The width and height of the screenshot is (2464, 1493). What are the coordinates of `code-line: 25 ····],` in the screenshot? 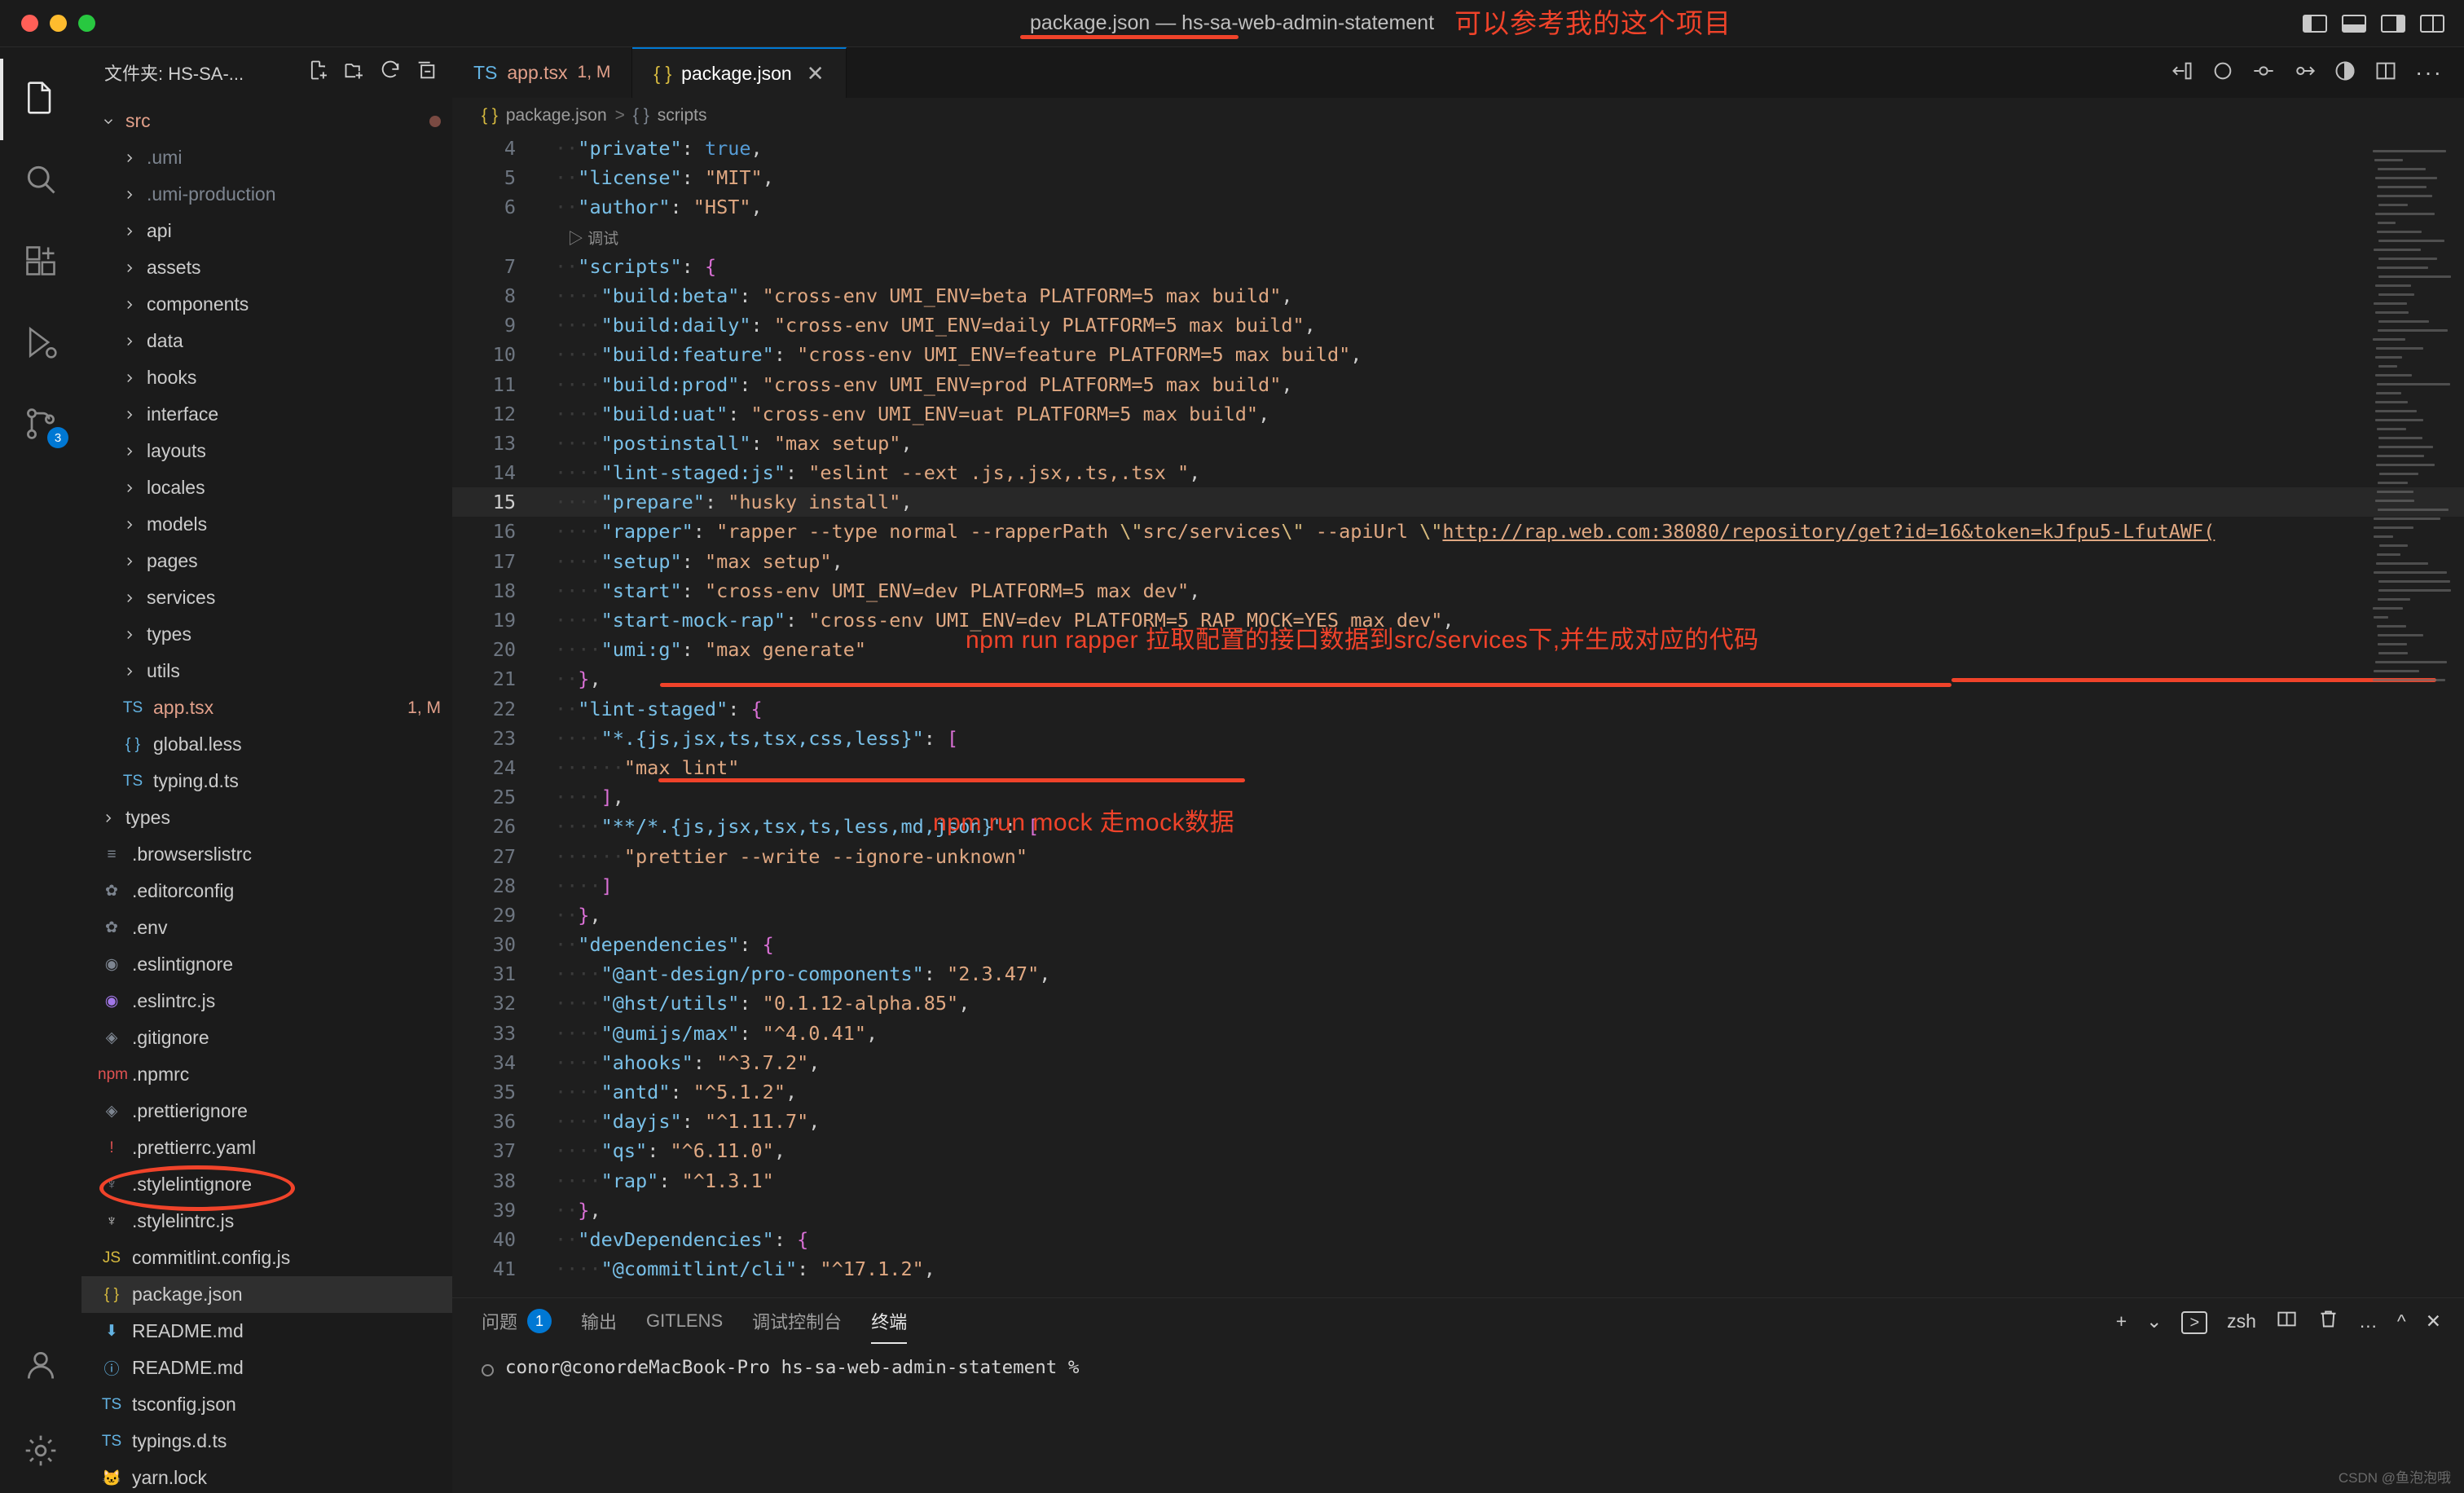 It's located at (1458, 797).